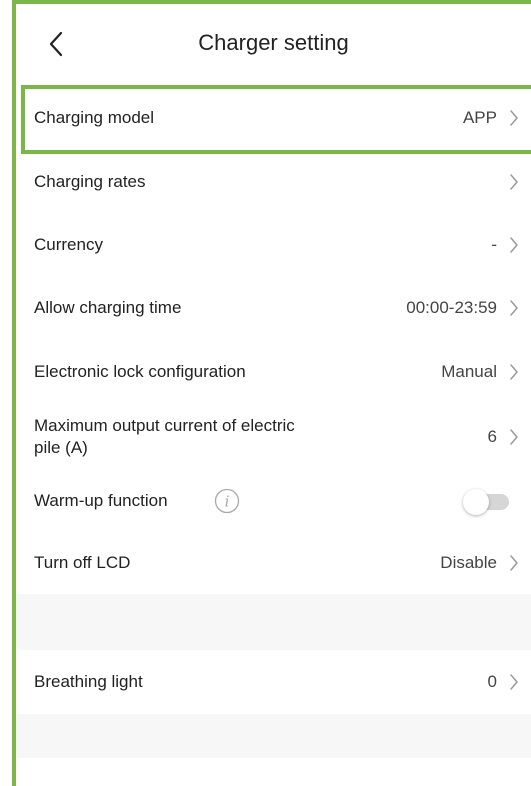 The width and height of the screenshot is (531, 786). Describe the element at coordinates (273, 682) in the screenshot. I see `row-breathing-light: Breathing light 0` at that location.